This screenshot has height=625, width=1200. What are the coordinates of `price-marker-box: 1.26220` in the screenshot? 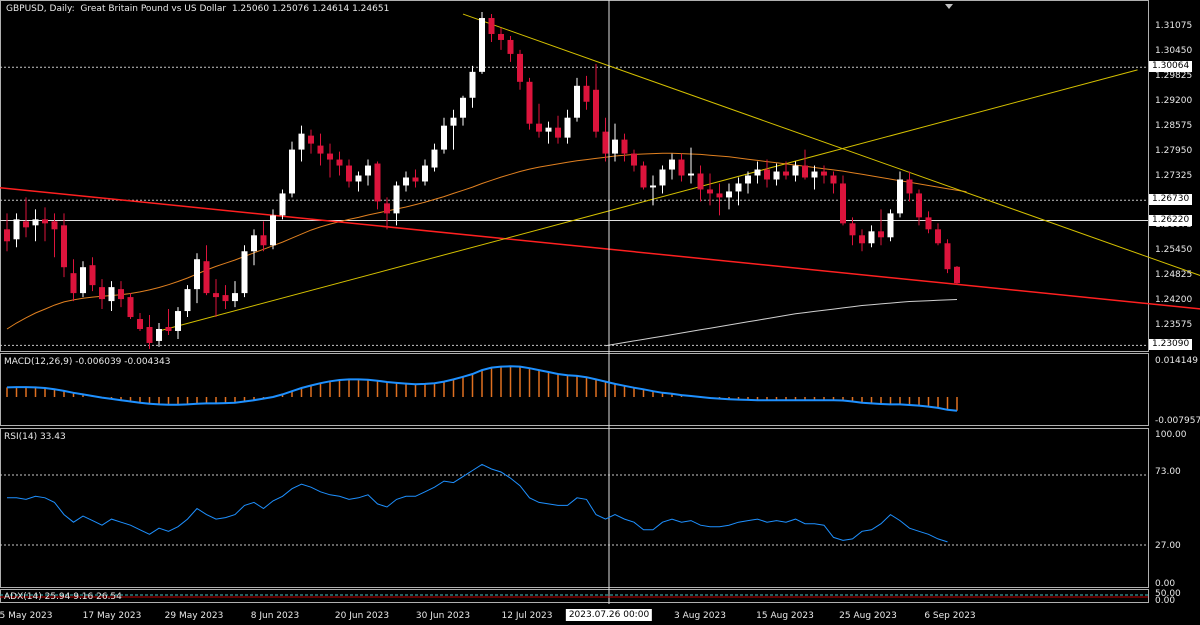 It's located at (1171, 220).